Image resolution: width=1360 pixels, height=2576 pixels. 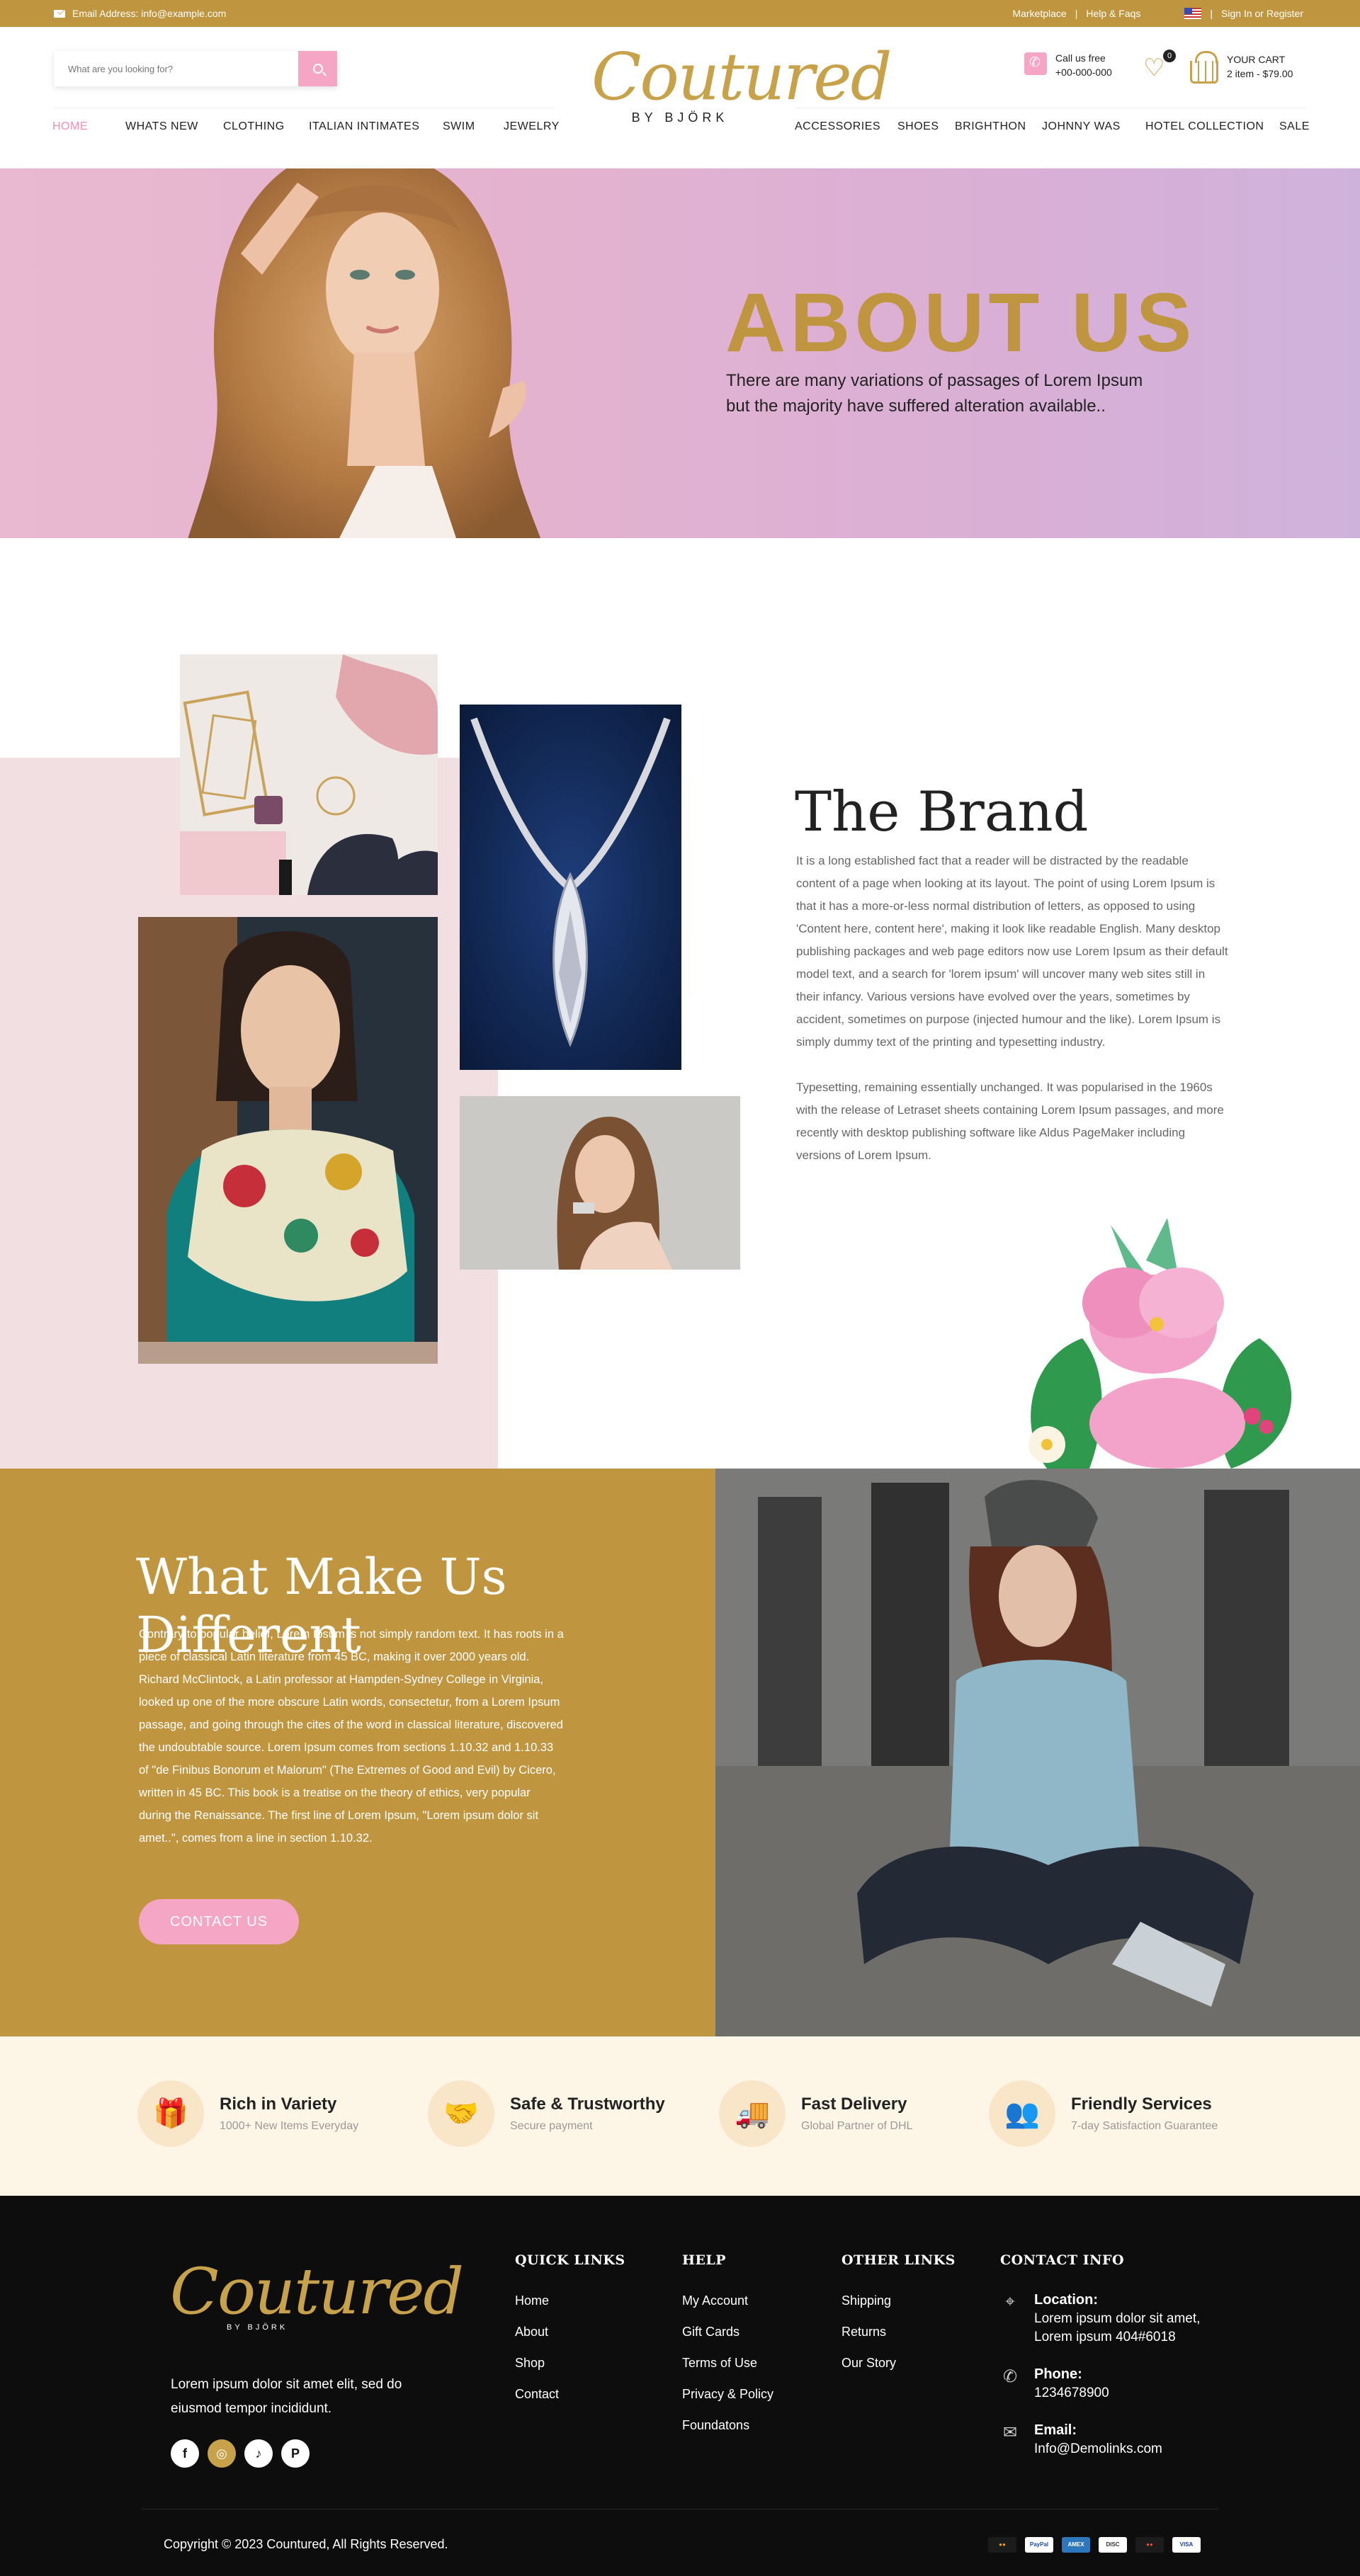 What do you see at coordinates (999, 126) in the screenshot?
I see `nav-item-brighthon: BRIGHTHON` at bounding box center [999, 126].